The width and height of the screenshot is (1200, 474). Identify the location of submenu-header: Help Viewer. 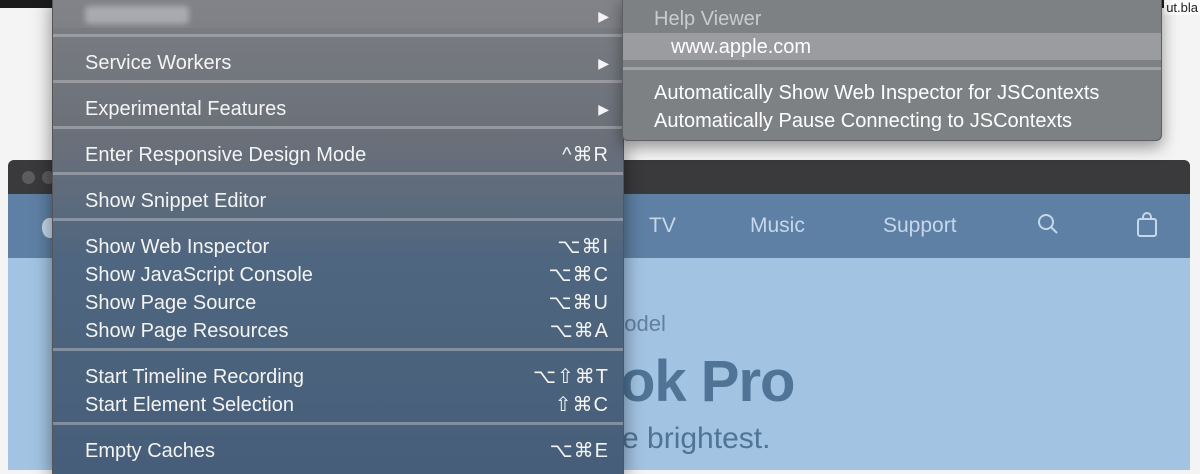
(708, 19).